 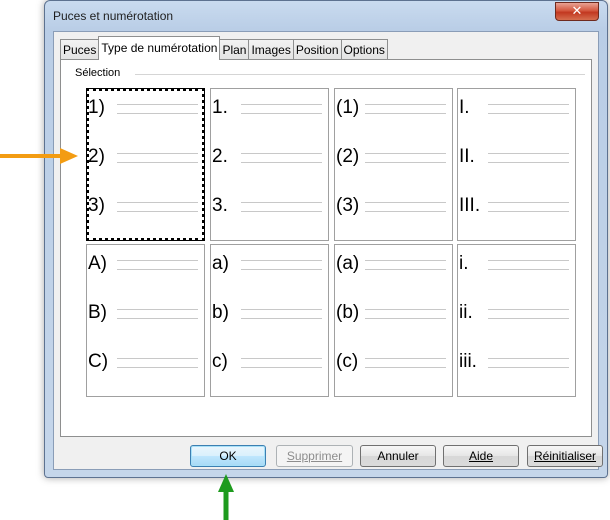 I want to click on preset-line: i., so click(x=513, y=264).